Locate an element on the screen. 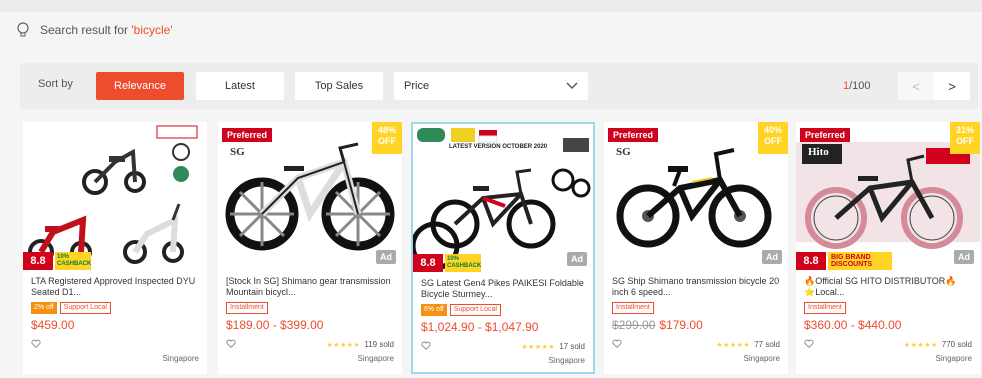 Image resolution: width=982 pixels, height=378 pixels. search-result-prefix: Search result for is located at coordinates (86, 30).